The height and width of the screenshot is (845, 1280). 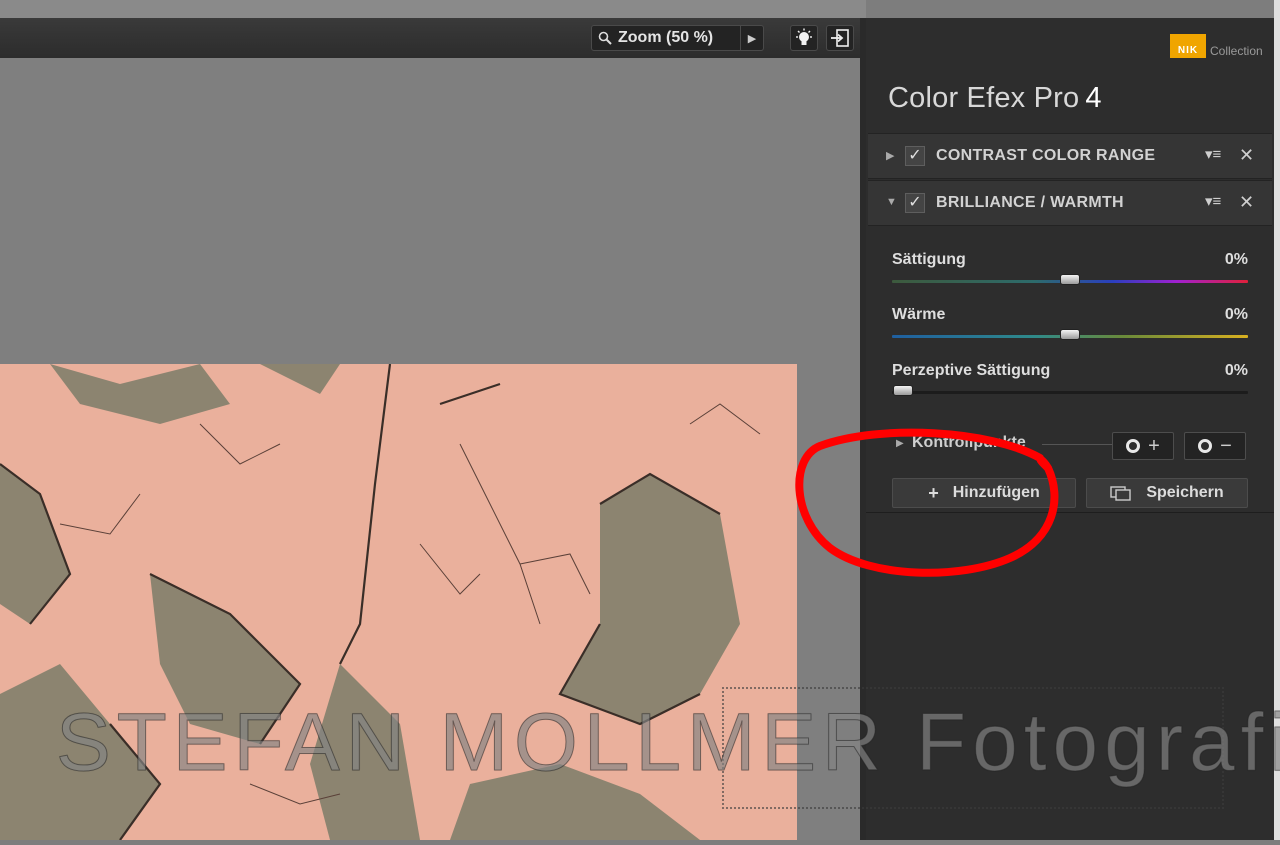 I want to click on plus-icon: +, so click(x=1154, y=445).